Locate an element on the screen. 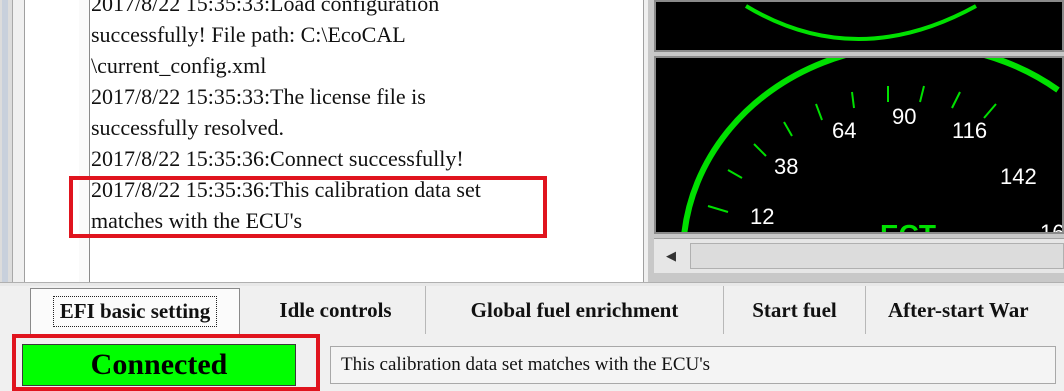 Image resolution: width=1064 pixels, height=391 pixels. tab-label: Start fuel is located at coordinates (794, 309).